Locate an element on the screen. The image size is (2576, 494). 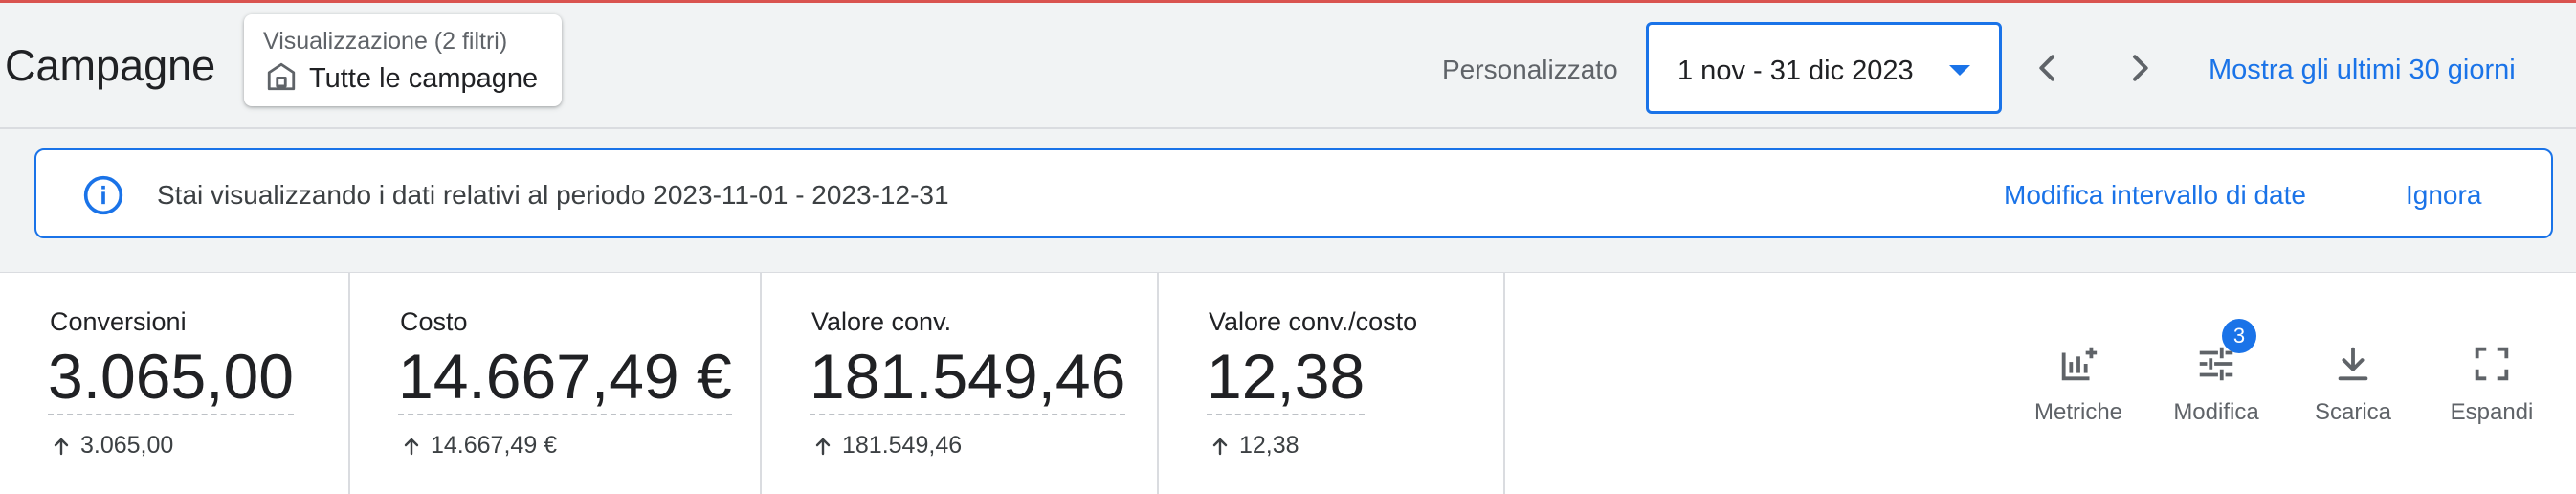
scorecard-value: 181.549,46 is located at coordinates (968, 379).